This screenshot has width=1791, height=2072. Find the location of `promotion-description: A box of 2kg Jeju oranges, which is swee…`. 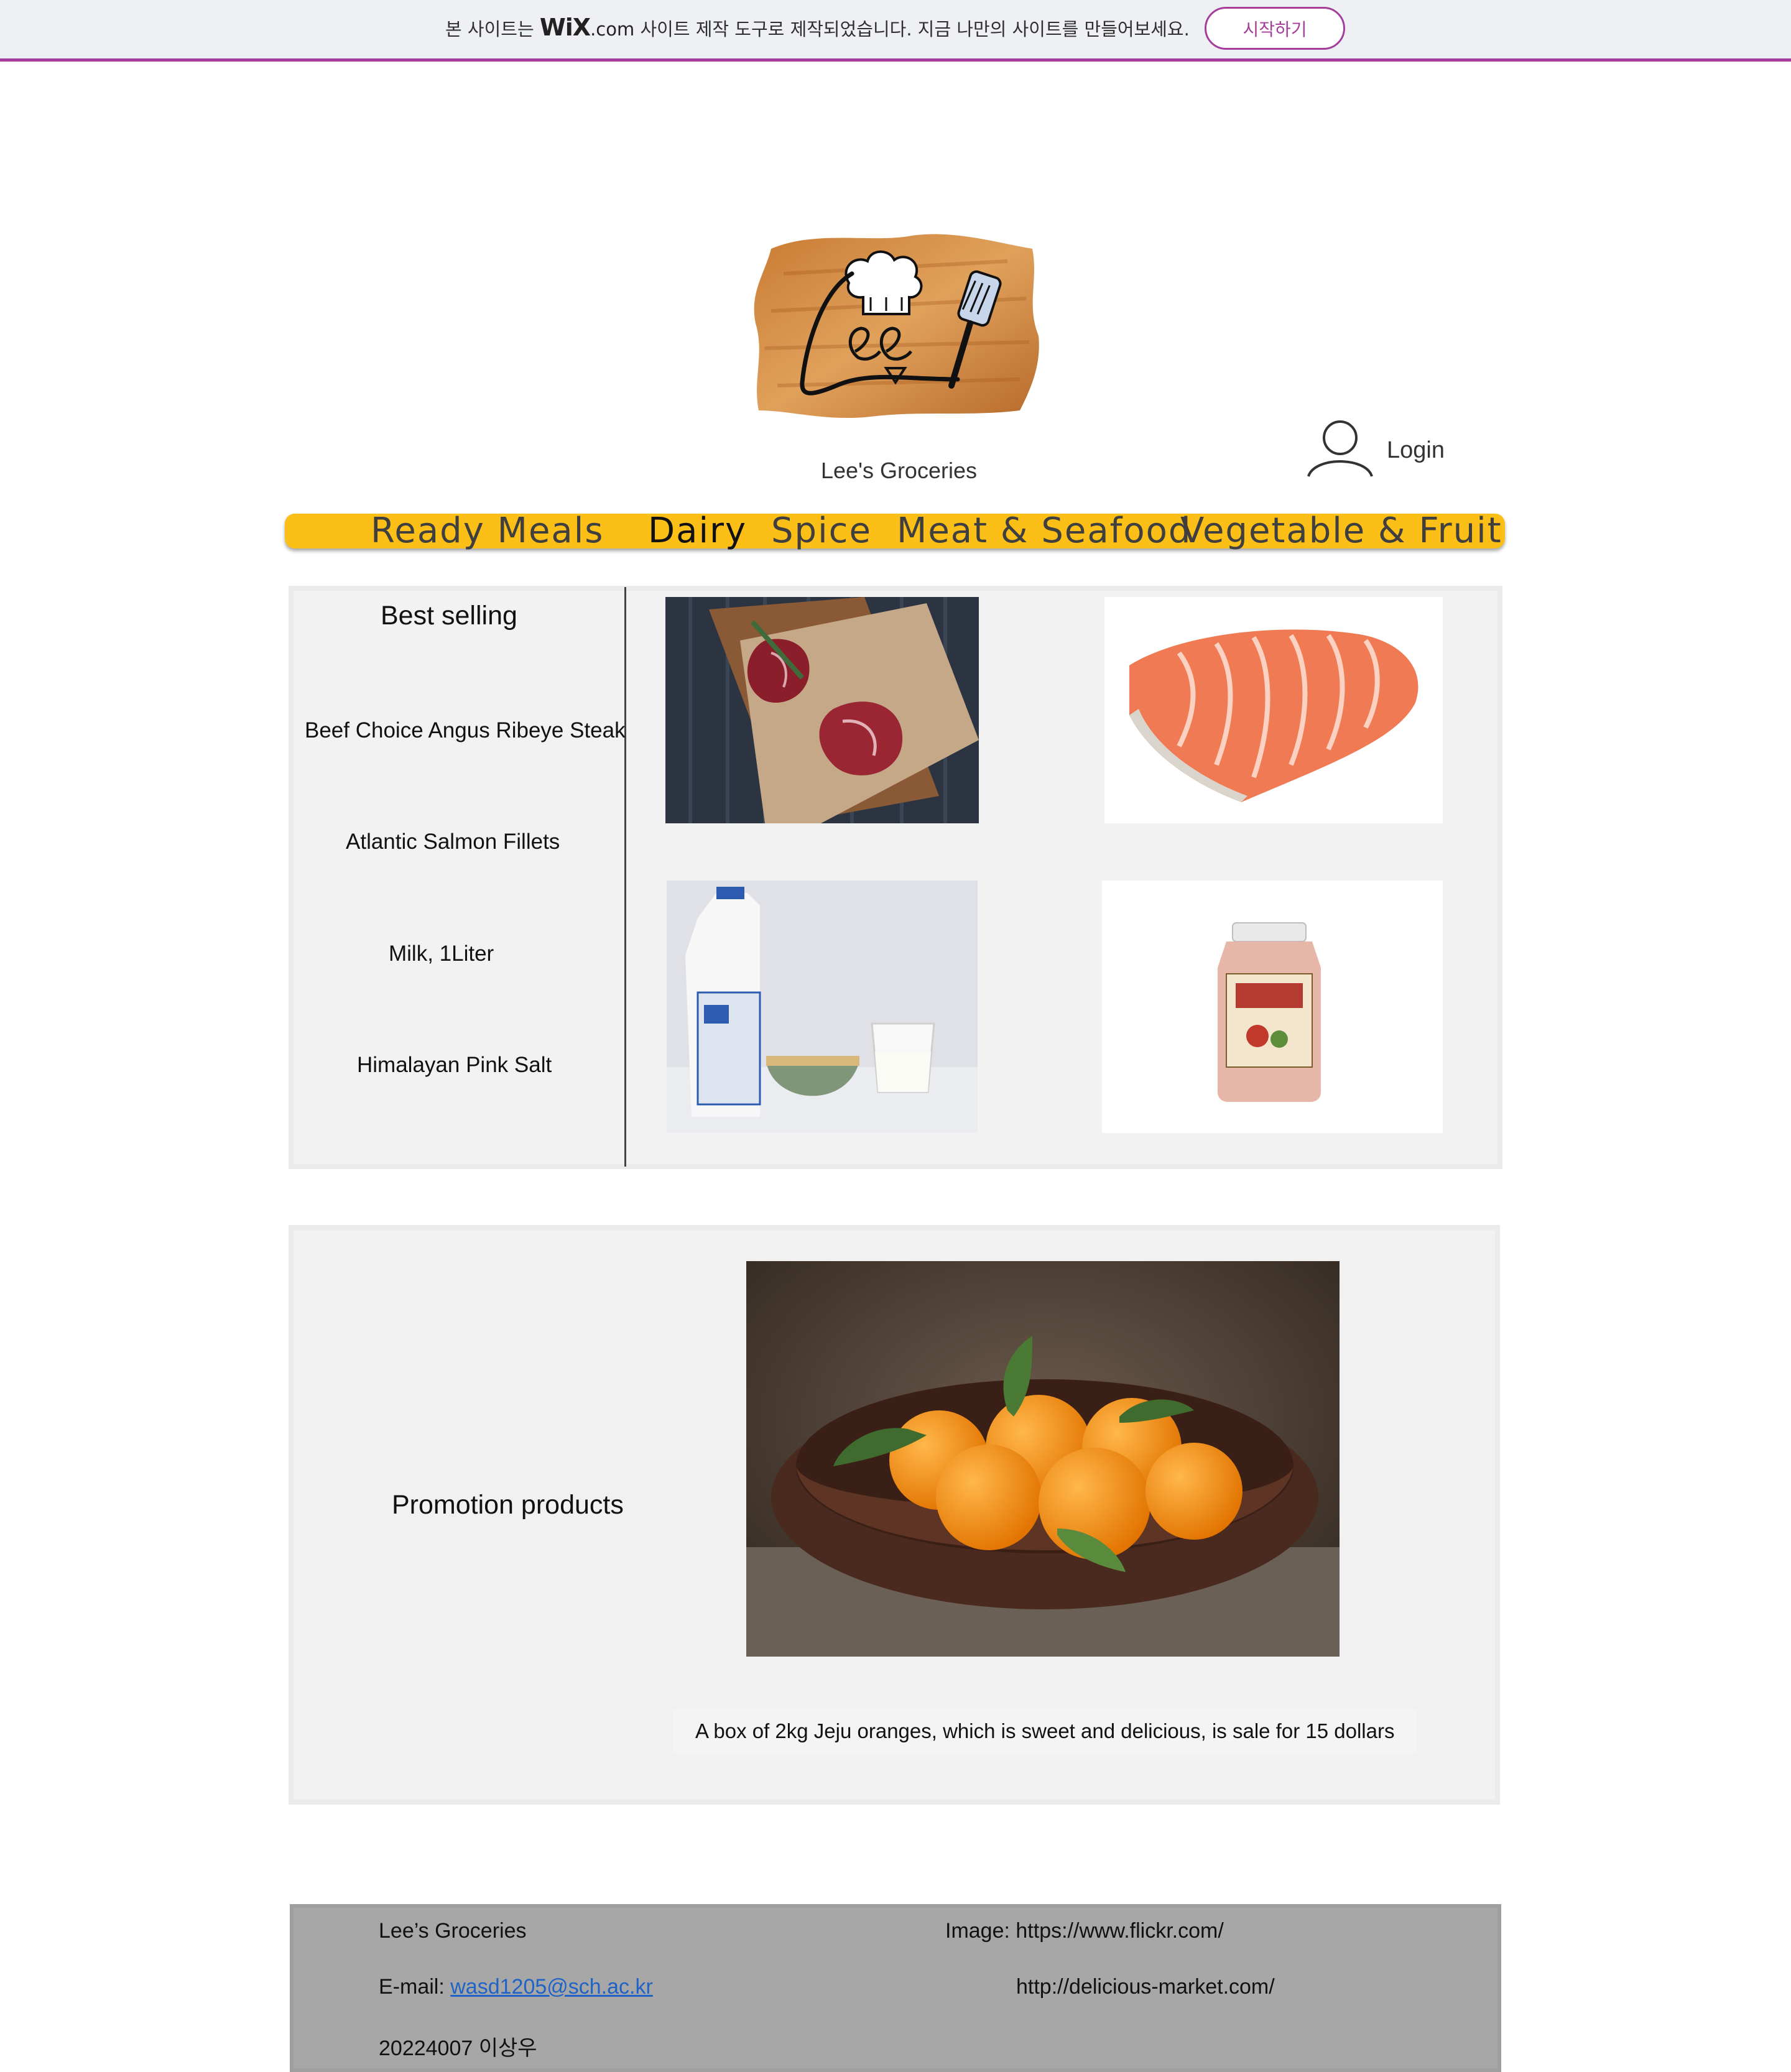

promotion-description: A box of 2kg Jeju oranges, which is swee… is located at coordinates (1045, 1731).